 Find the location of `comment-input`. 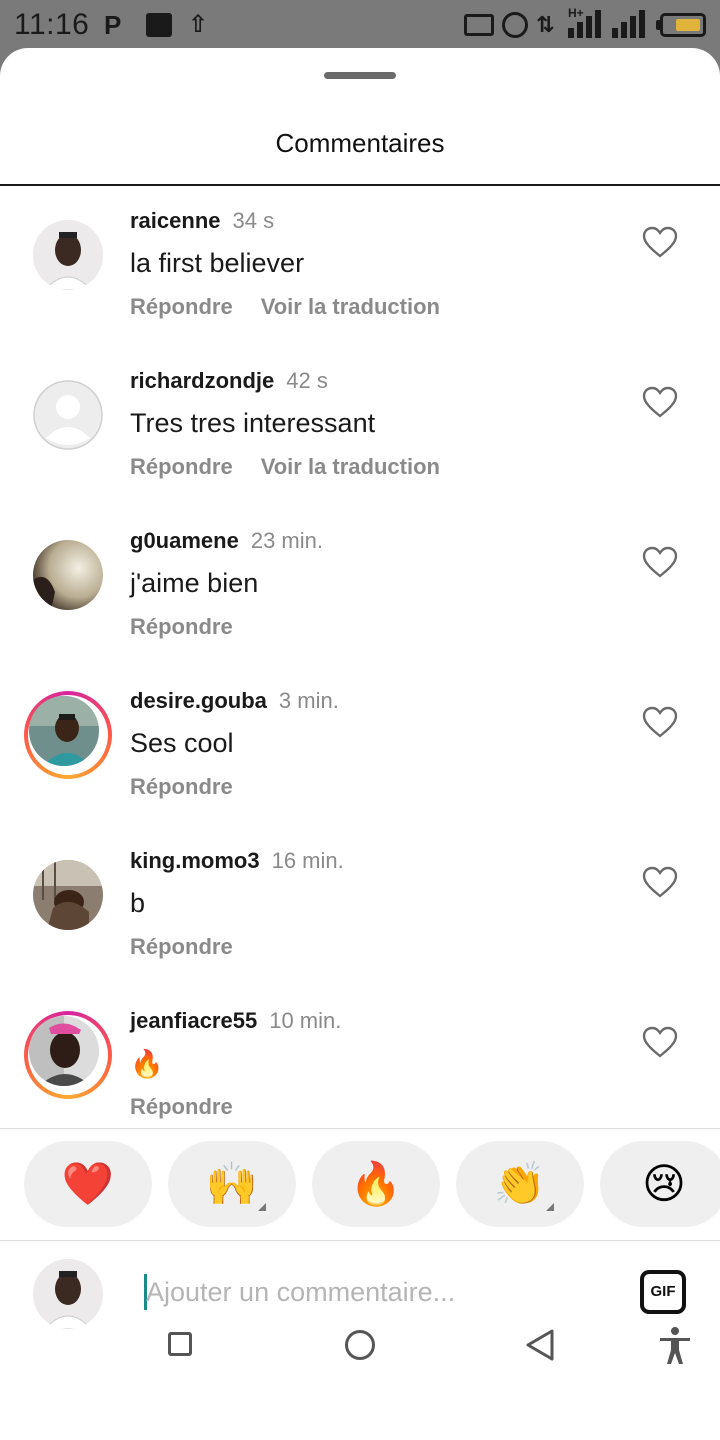

comment-input is located at coordinates (376, 1292).